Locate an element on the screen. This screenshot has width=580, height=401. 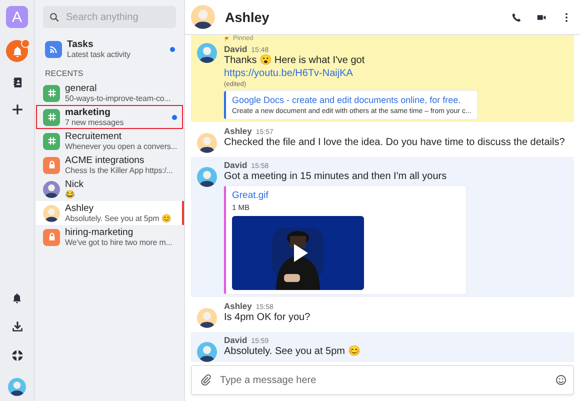
sidebar-item: marketing 7 new messages is located at coordinates (109, 117).